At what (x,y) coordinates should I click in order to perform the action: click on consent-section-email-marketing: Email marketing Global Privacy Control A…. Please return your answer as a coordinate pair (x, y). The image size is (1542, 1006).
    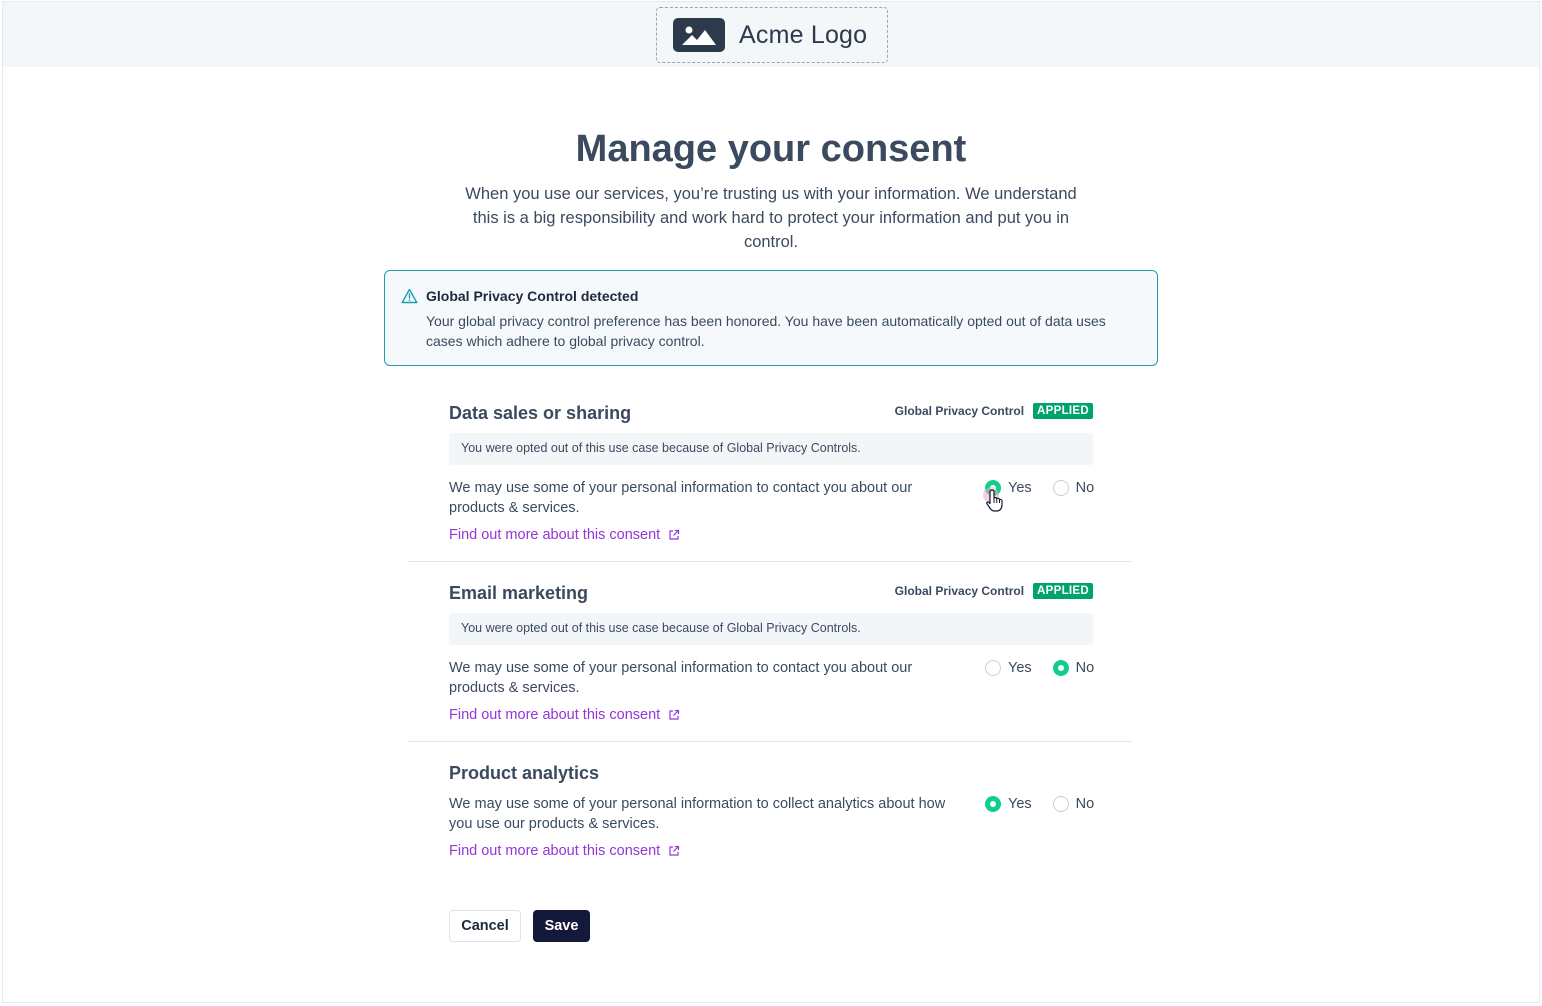
    Looking at the image, I should click on (770, 656).